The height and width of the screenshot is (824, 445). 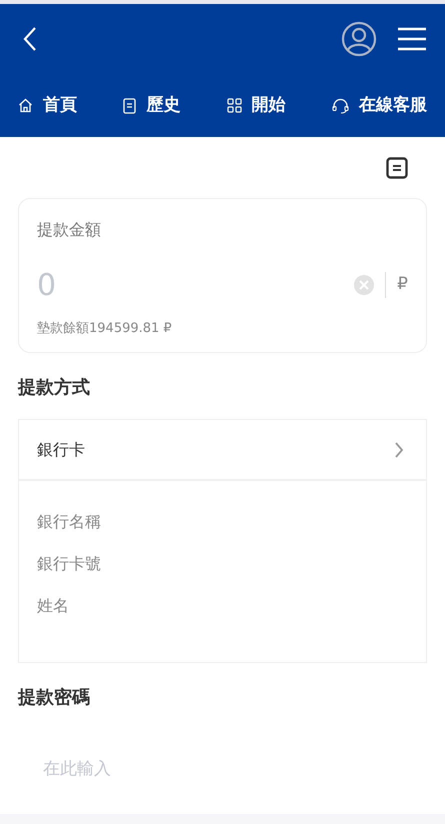 I want to click on list-icon, so click(x=397, y=168).